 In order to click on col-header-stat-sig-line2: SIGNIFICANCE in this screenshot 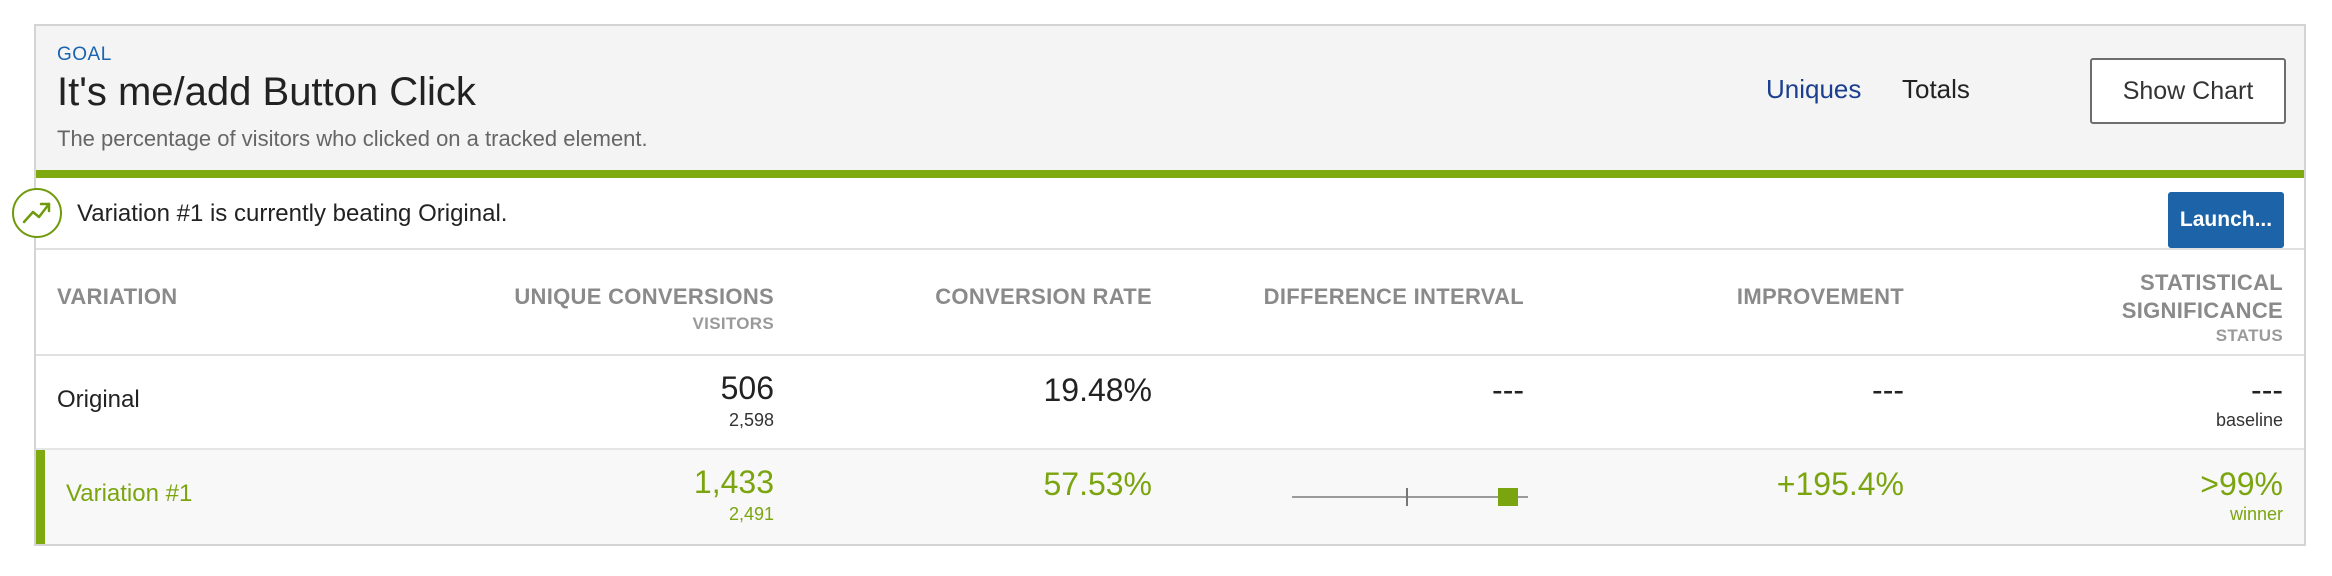, I will do `click(2202, 310)`.